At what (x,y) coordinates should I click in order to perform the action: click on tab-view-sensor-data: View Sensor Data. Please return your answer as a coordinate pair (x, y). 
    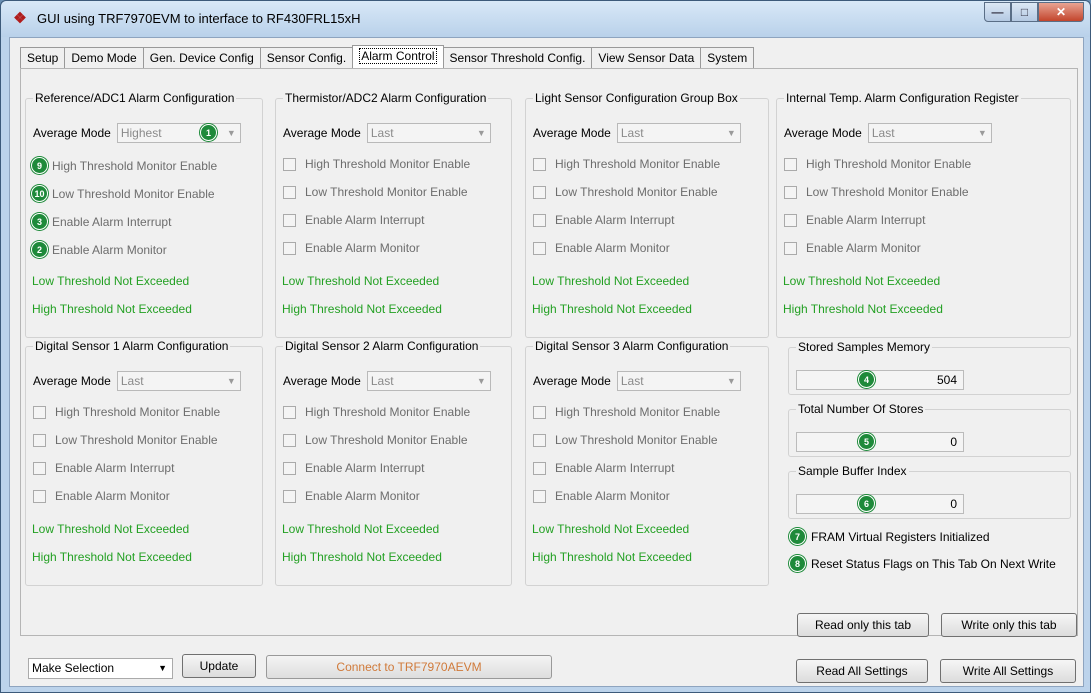
    Looking at the image, I should click on (646, 58).